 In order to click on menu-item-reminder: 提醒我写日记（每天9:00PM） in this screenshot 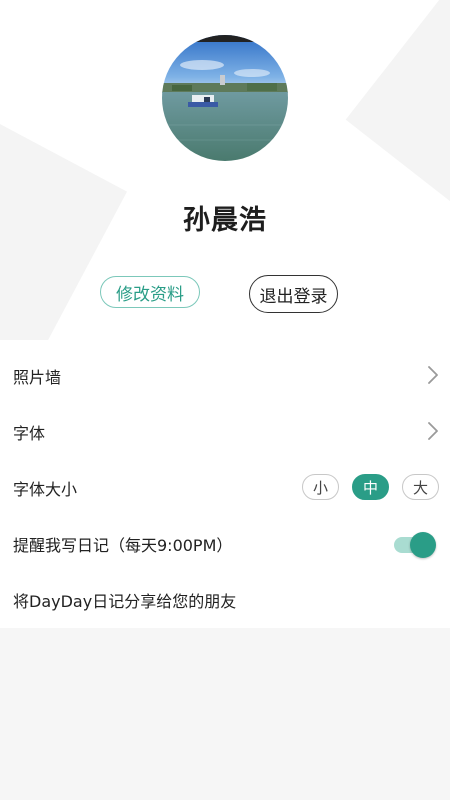, I will do `click(225, 544)`.